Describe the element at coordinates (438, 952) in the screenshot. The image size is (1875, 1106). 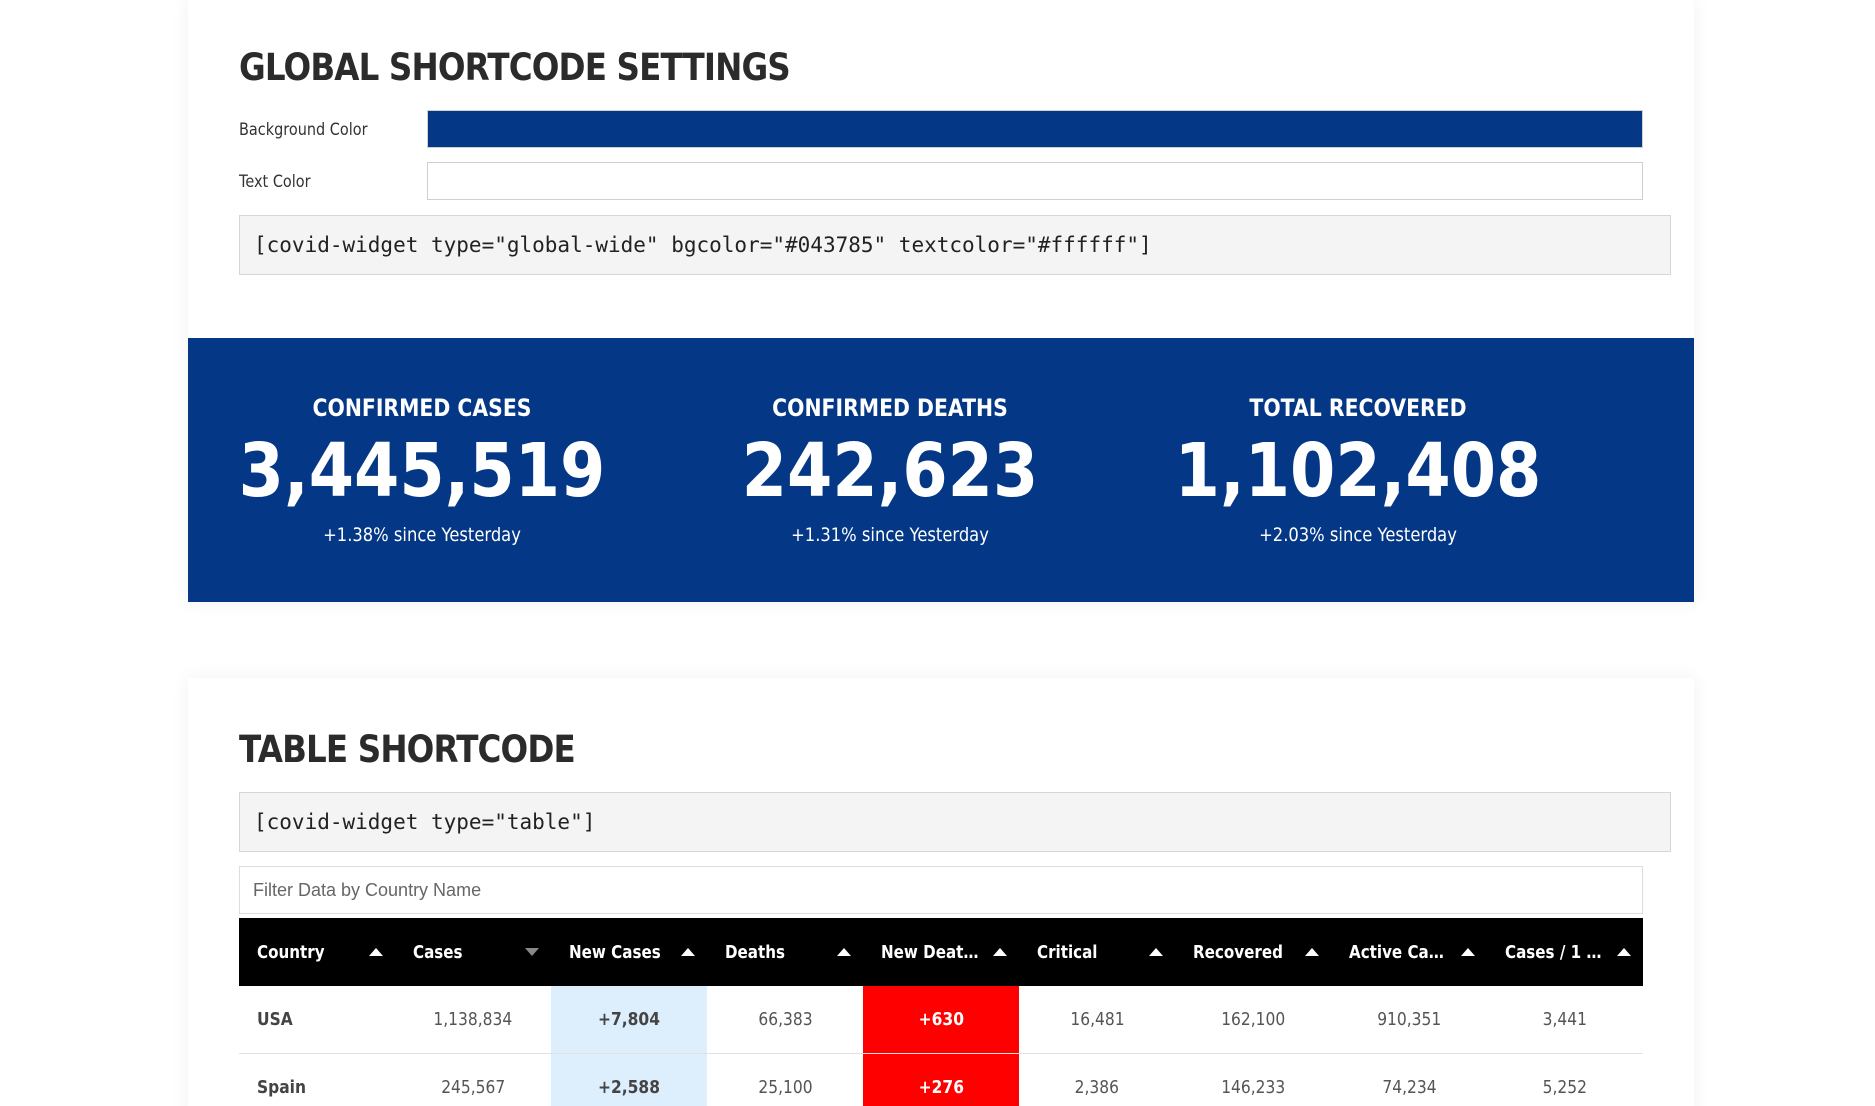
I see `column-header-label: Cases` at that location.